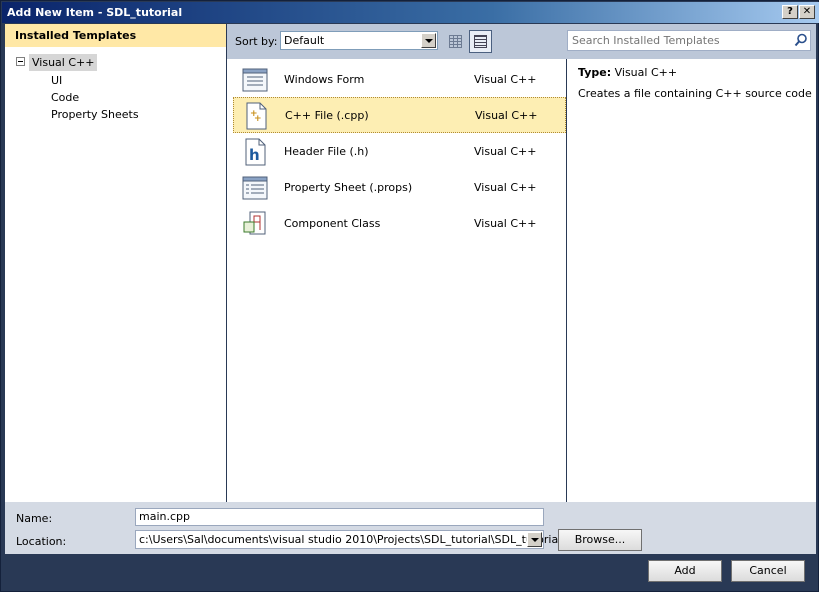 The width and height of the screenshot is (819, 592). Describe the element at coordinates (95, 114) in the screenshot. I see `tree-item-property-sheets: Property Sheets` at that location.